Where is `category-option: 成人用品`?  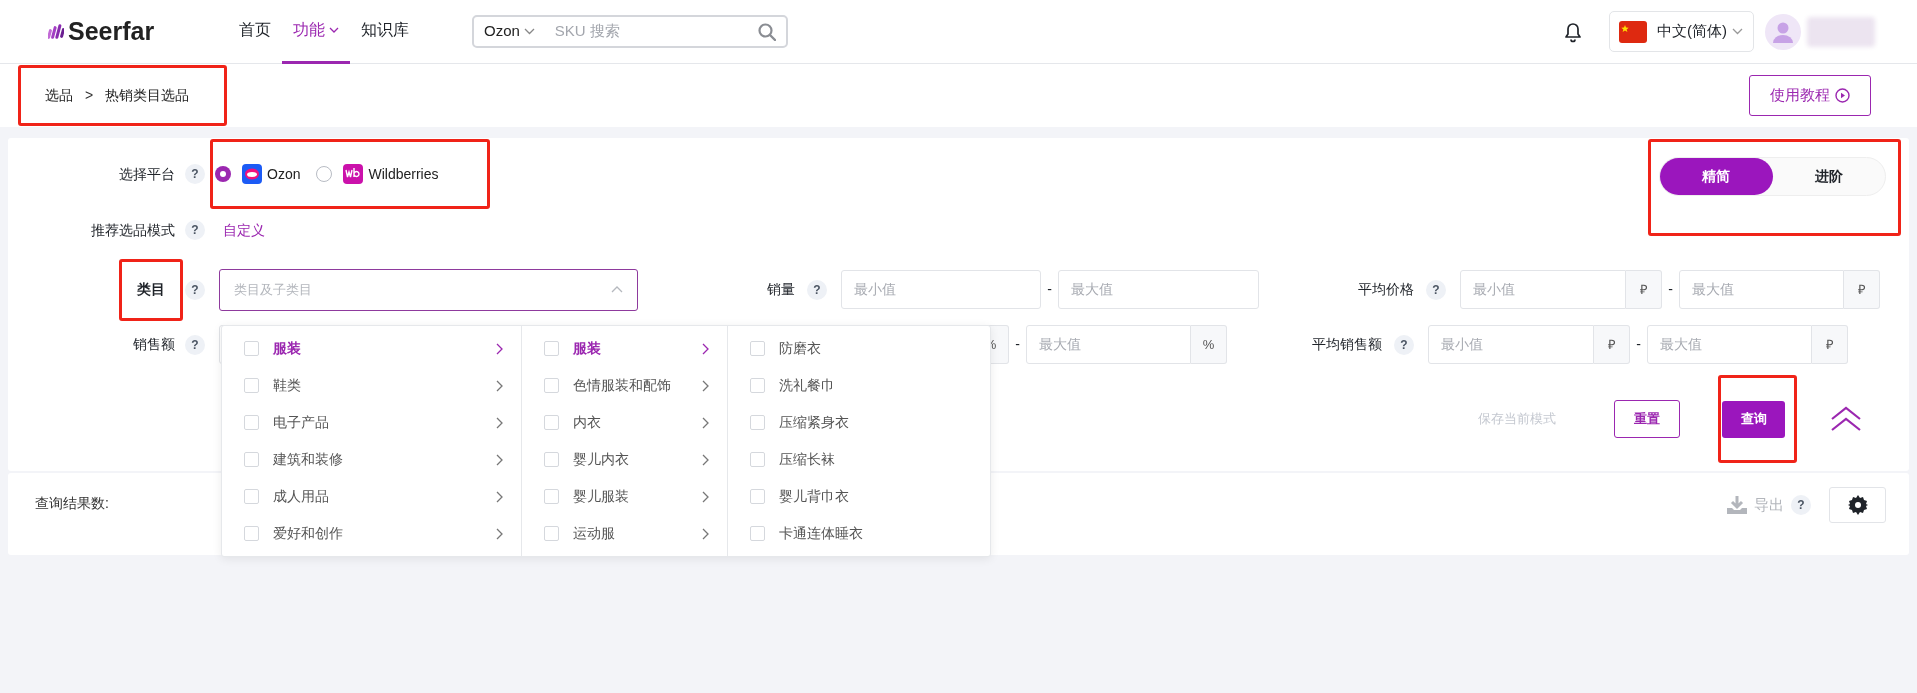
category-option: 成人用品 is located at coordinates (371, 496).